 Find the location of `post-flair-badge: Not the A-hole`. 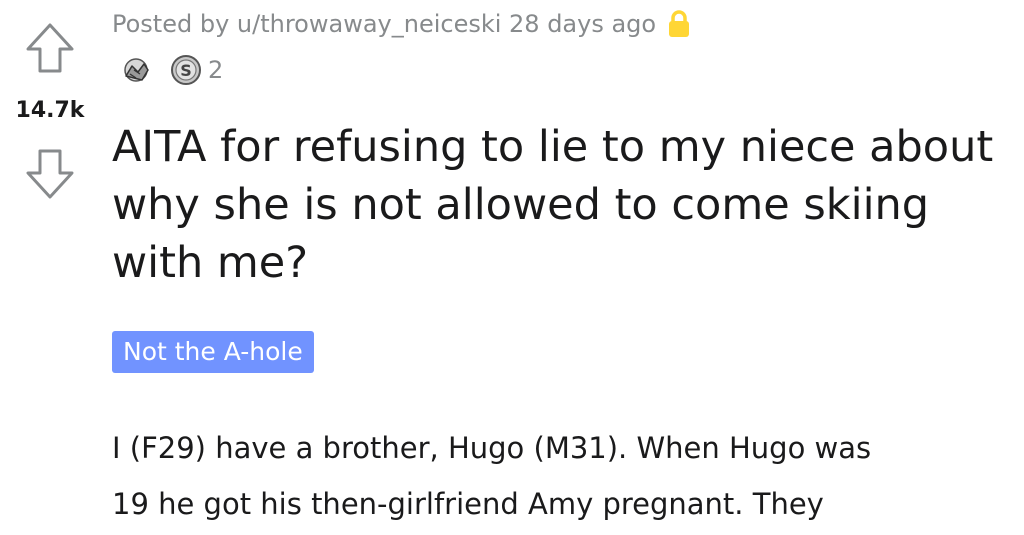

post-flair-badge: Not the A-hole is located at coordinates (213, 352).